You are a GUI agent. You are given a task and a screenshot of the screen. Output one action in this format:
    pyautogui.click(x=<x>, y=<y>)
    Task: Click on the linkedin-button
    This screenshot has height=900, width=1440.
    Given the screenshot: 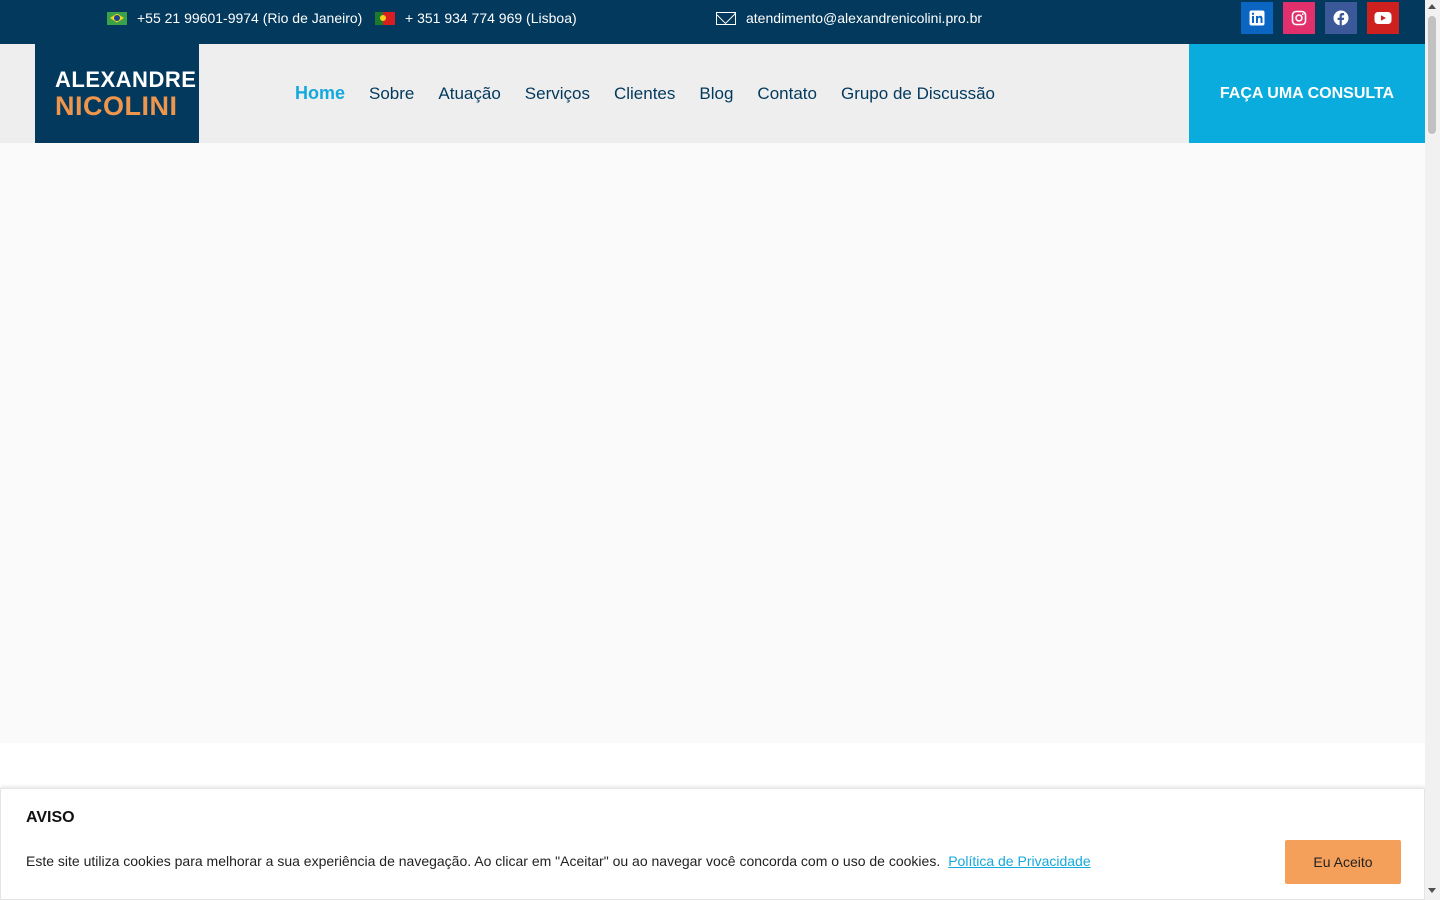 What is the action you would take?
    pyautogui.click(x=1257, y=18)
    